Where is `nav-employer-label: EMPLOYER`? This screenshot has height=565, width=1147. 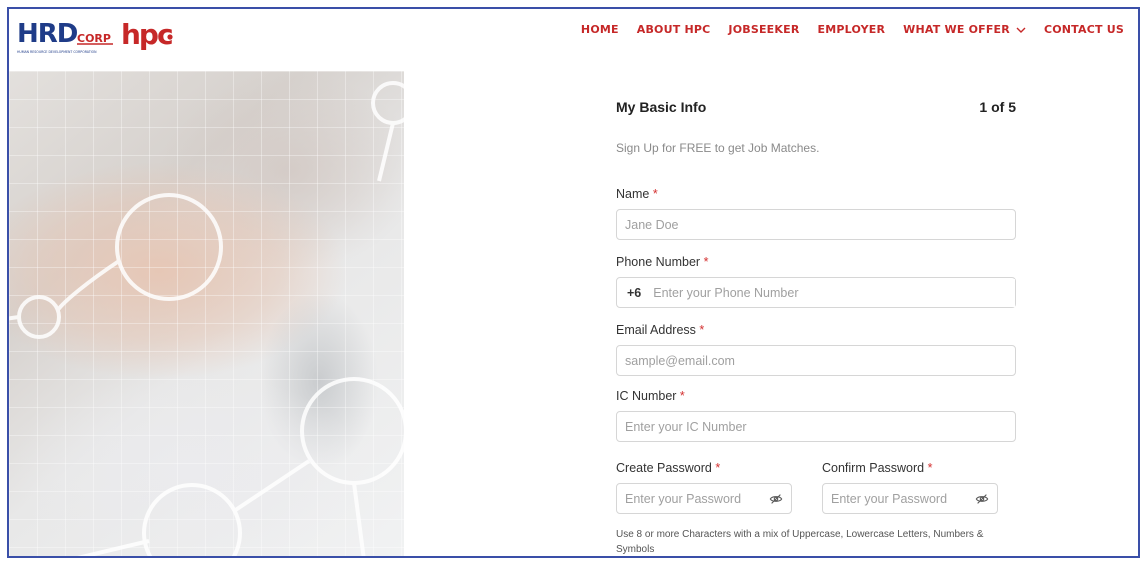
nav-employer-label: EMPLOYER is located at coordinates (851, 29).